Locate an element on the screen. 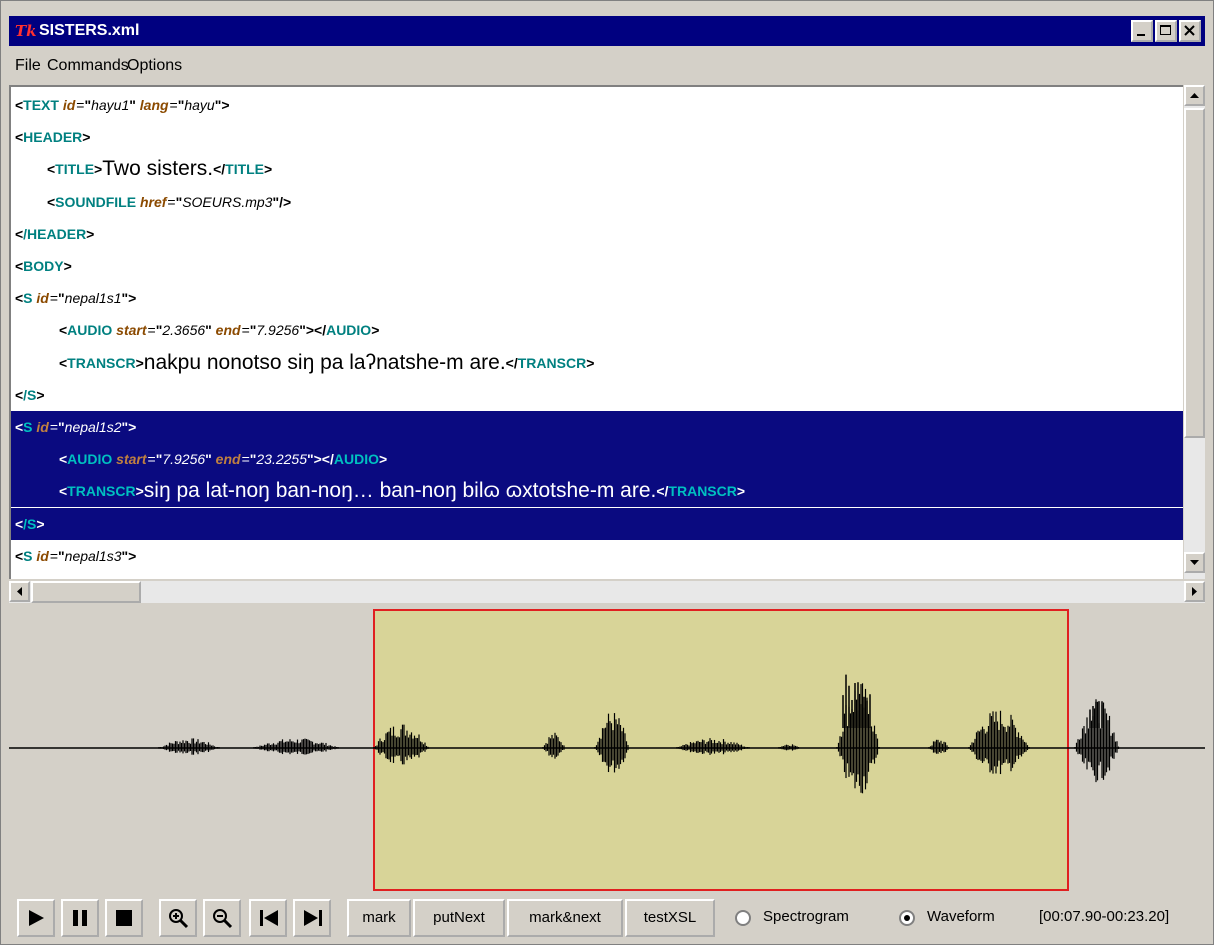  minimize-button is located at coordinates (1142, 31).